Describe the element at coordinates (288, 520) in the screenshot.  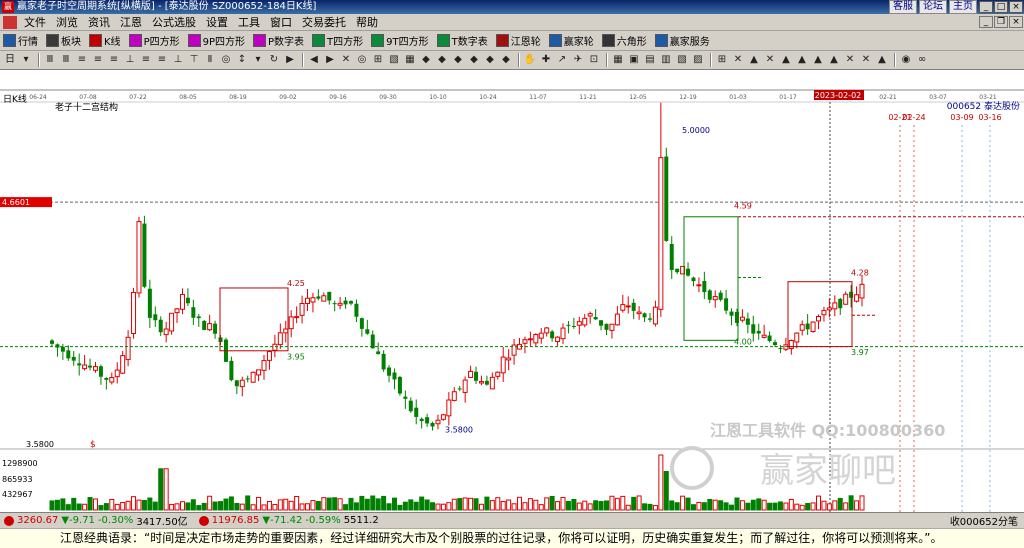
I see `sz-index-group: 11976.85 ▼-71.42 -0.59% 5511.2` at that location.